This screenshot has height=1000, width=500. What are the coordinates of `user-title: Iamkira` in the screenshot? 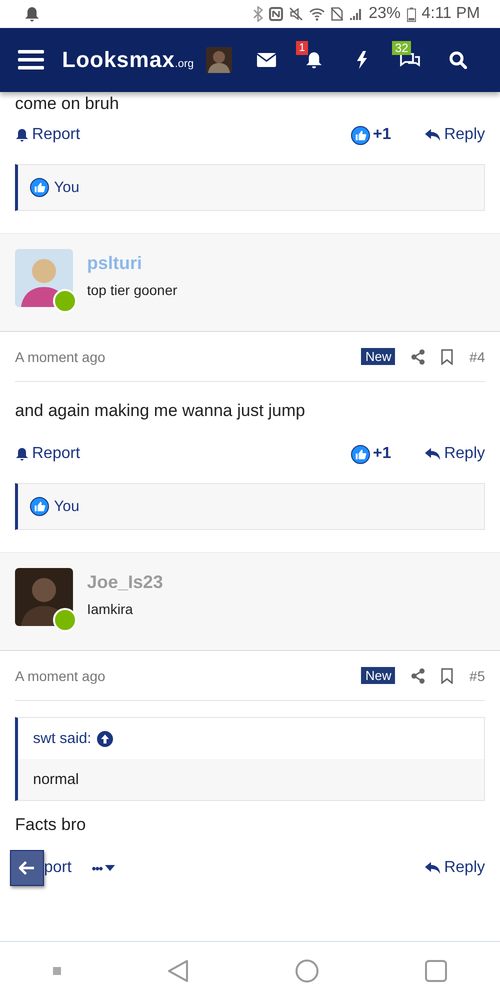 It's located at (110, 609).